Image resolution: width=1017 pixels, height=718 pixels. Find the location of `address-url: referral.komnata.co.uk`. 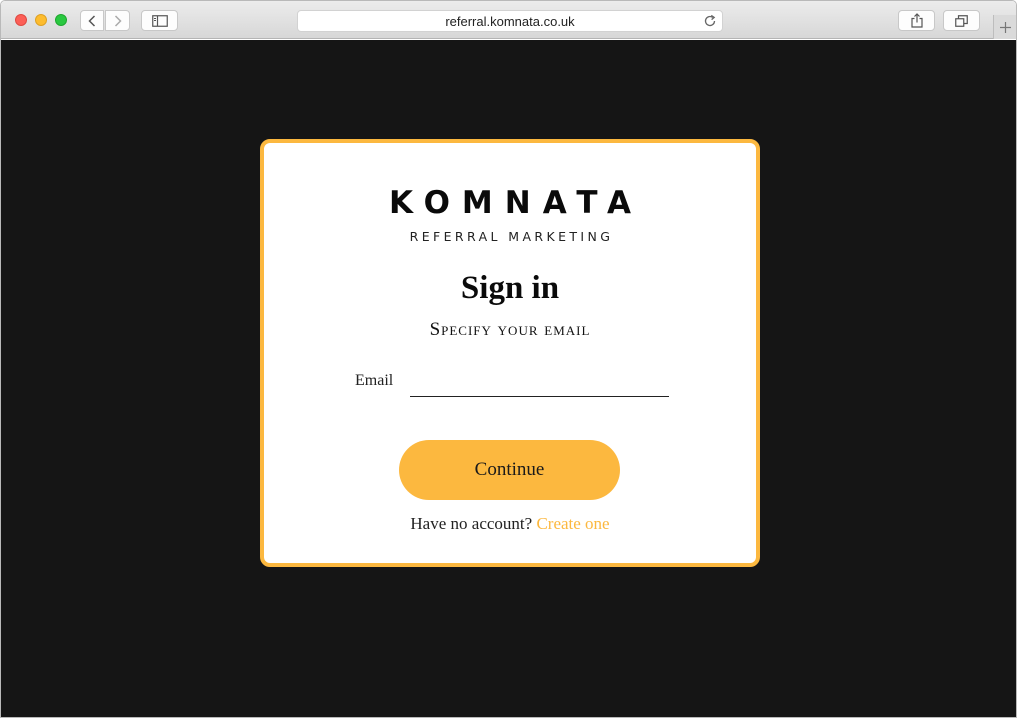

address-url: referral.komnata.co.uk is located at coordinates (510, 21).